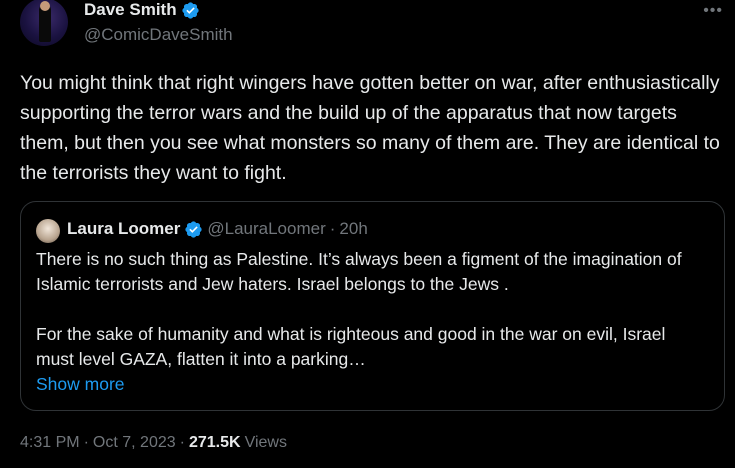 Image resolution: width=735 pixels, height=468 pixels. Describe the element at coordinates (80, 384) in the screenshot. I see `show-more-link: Show more` at that location.